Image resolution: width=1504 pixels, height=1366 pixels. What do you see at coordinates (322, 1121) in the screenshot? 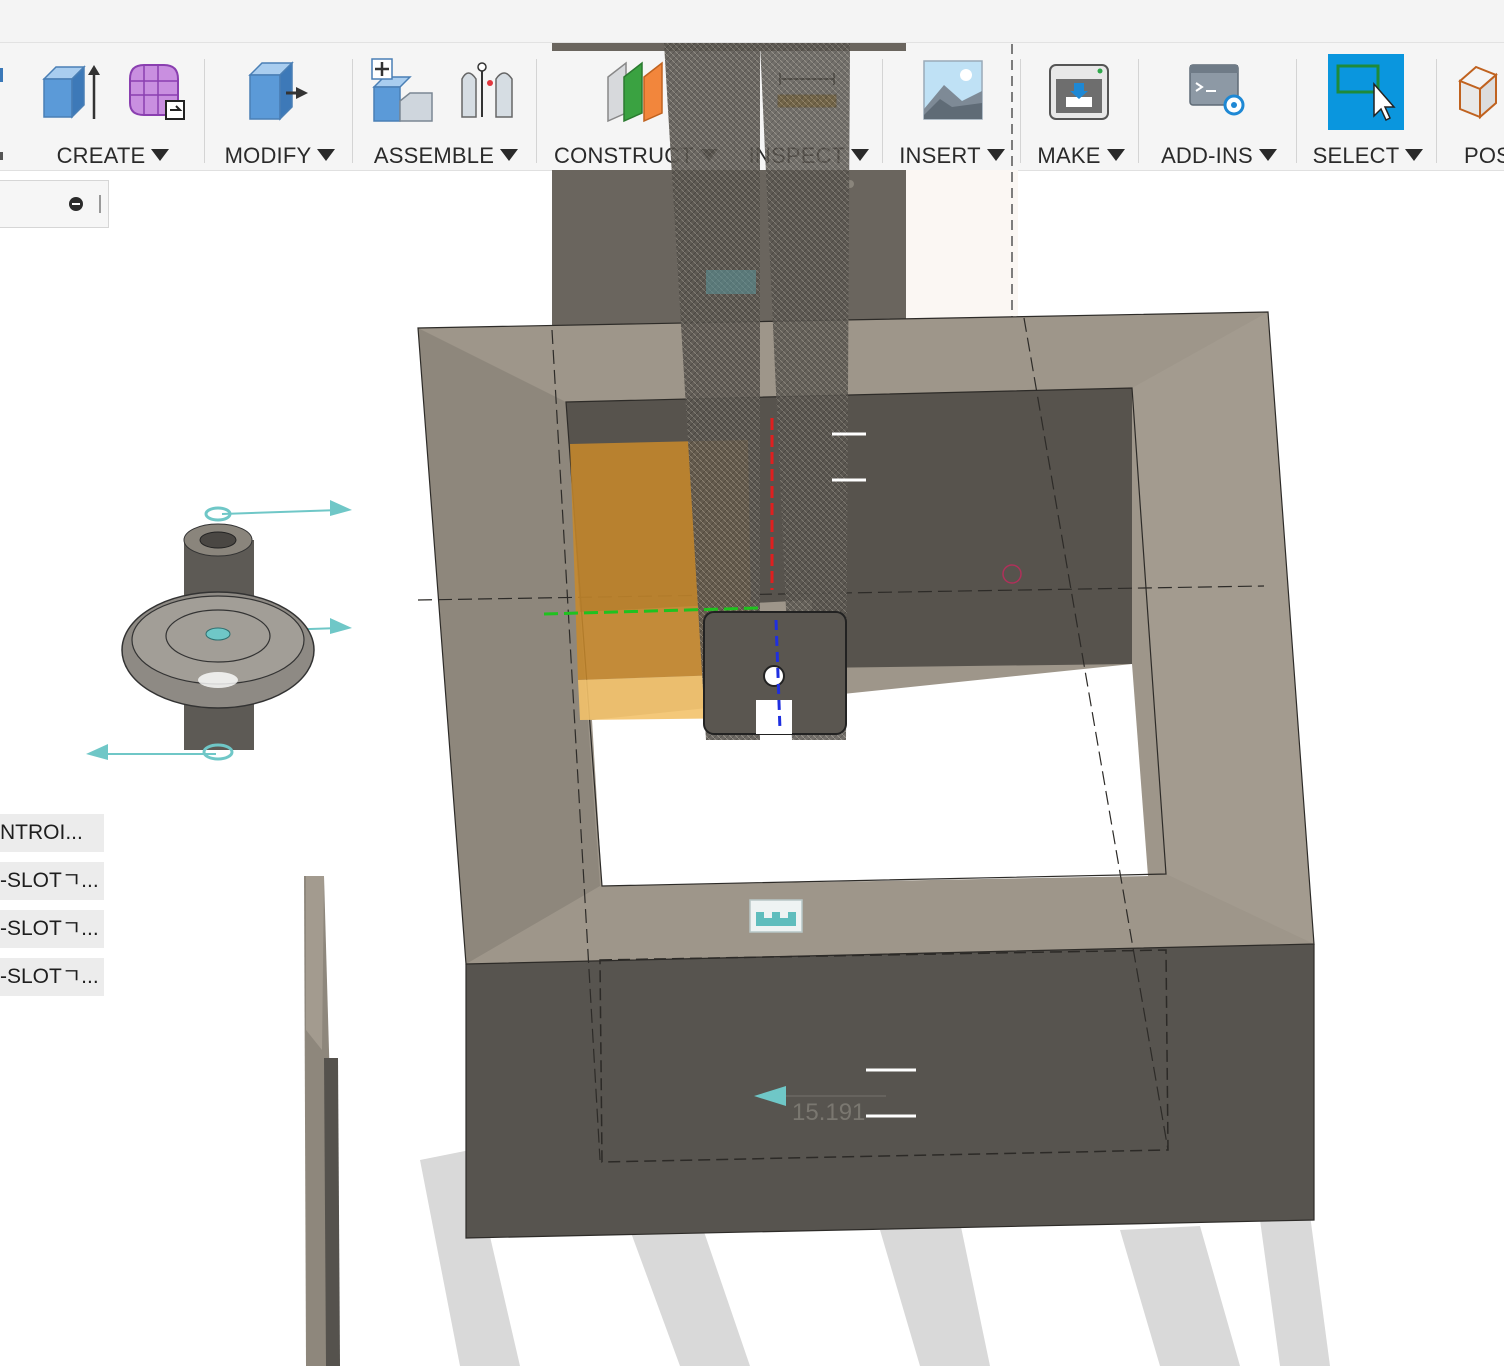
I see `side-thin-panel` at bounding box center [322, 1121].